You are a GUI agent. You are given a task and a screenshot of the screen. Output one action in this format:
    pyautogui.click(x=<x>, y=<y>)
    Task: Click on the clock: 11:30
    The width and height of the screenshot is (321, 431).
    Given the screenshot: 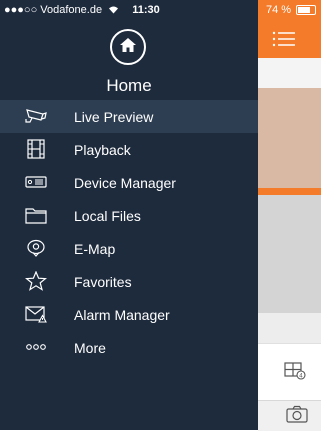 What is the action you would take?
    pyautogui.click(x=146, y=10)
    